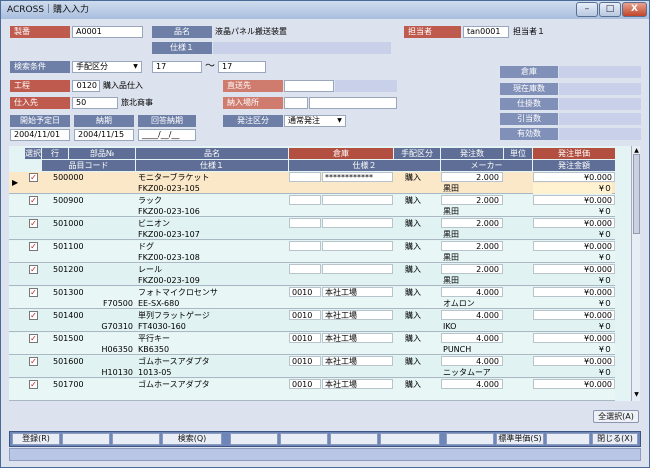 The height and width of the screenshot is (468, 650). What do you see at coordinates (182, 48) in the screenshot?
I see `shiyo1-label: 仕様１` at bounding box center [182, 48].